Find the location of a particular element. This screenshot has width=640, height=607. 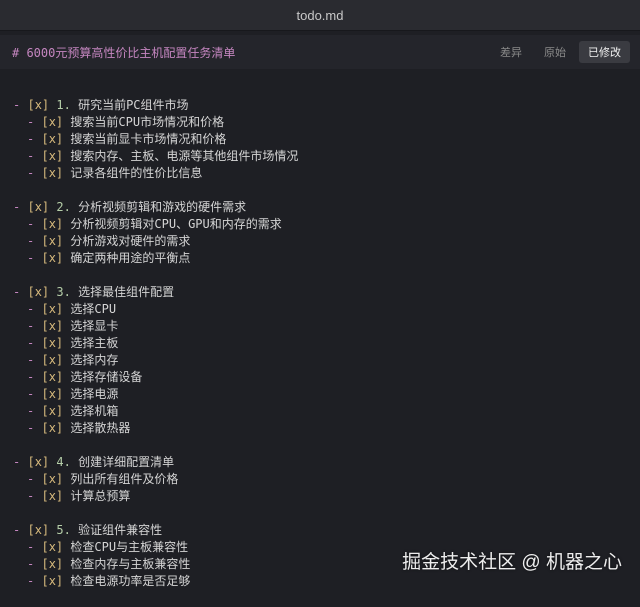

tab-modified: 已修改 is located at coordinates (604, 52).